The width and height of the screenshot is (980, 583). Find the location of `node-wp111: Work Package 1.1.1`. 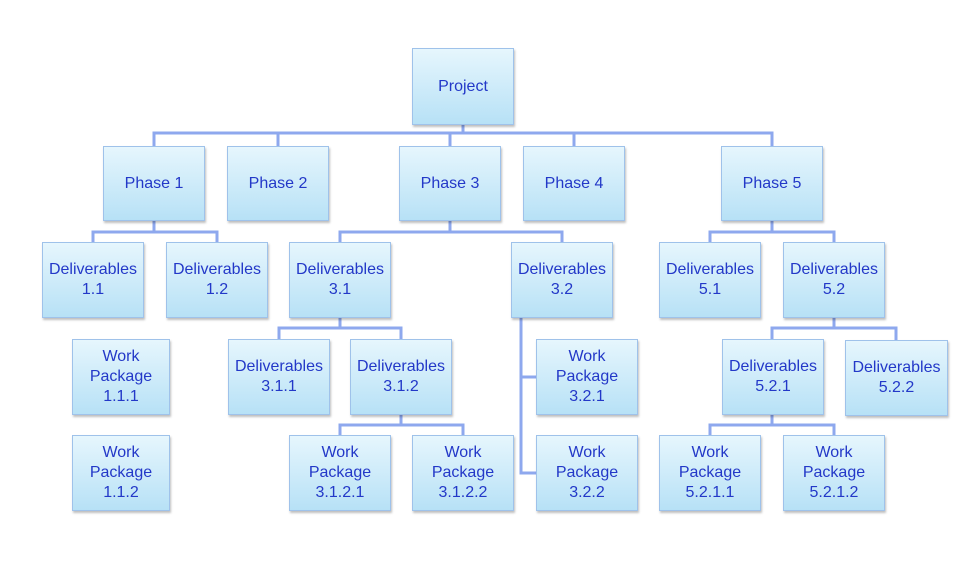

node-wp111: Work Package 1.1.1 is located at coordinates (121, 377).